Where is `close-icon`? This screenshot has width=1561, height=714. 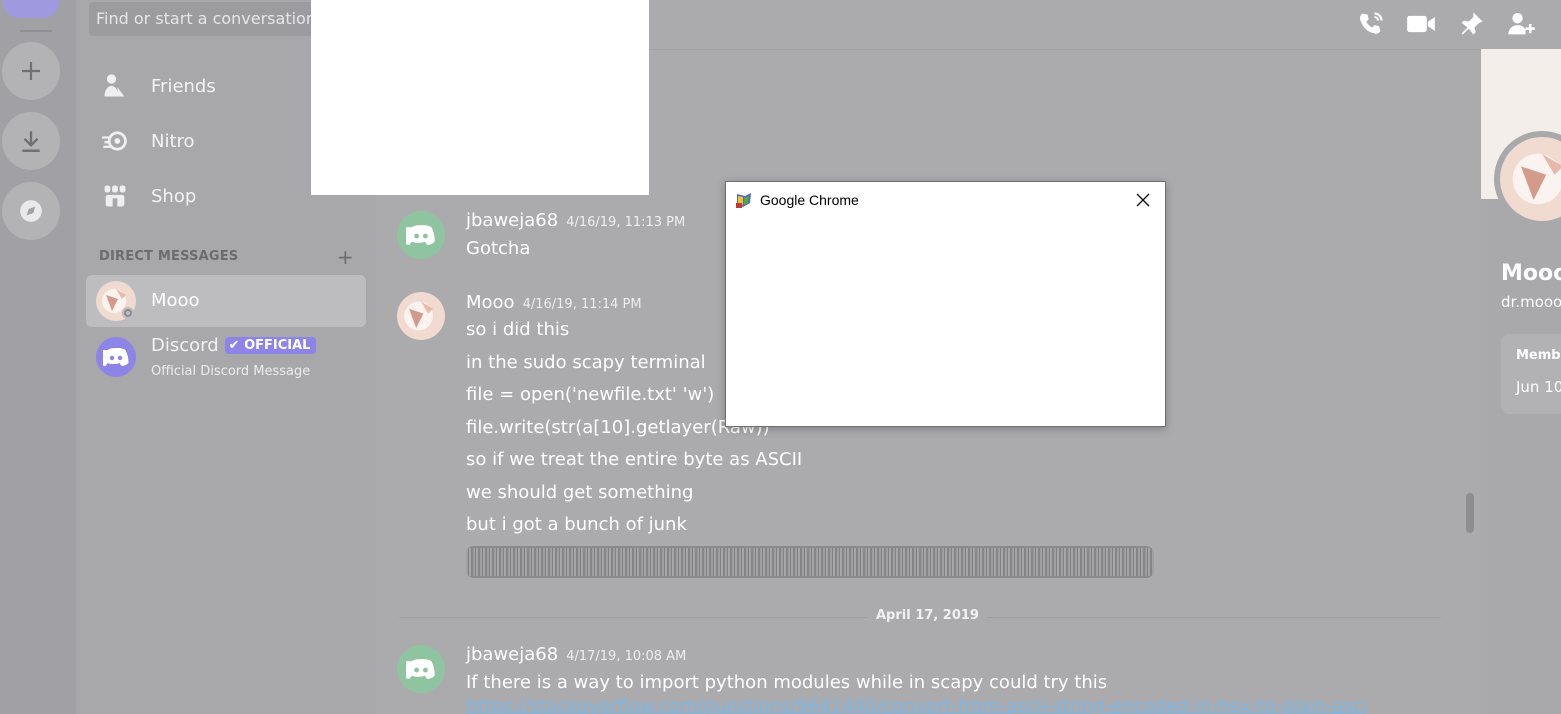 close-icon is located at coordinates (1143, 200).